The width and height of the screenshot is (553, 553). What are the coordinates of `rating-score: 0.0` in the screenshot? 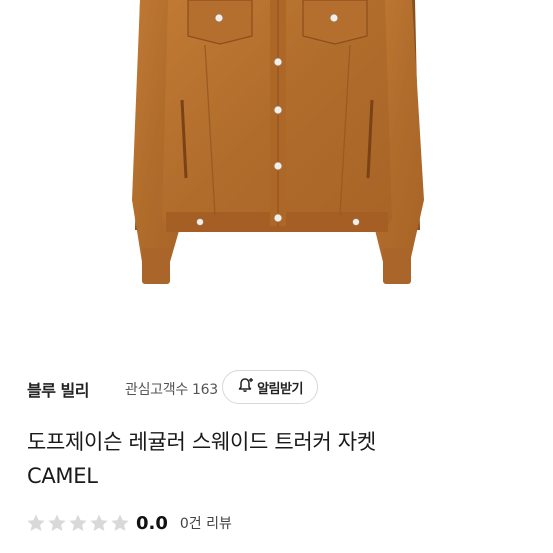 It's located at (152, 523).